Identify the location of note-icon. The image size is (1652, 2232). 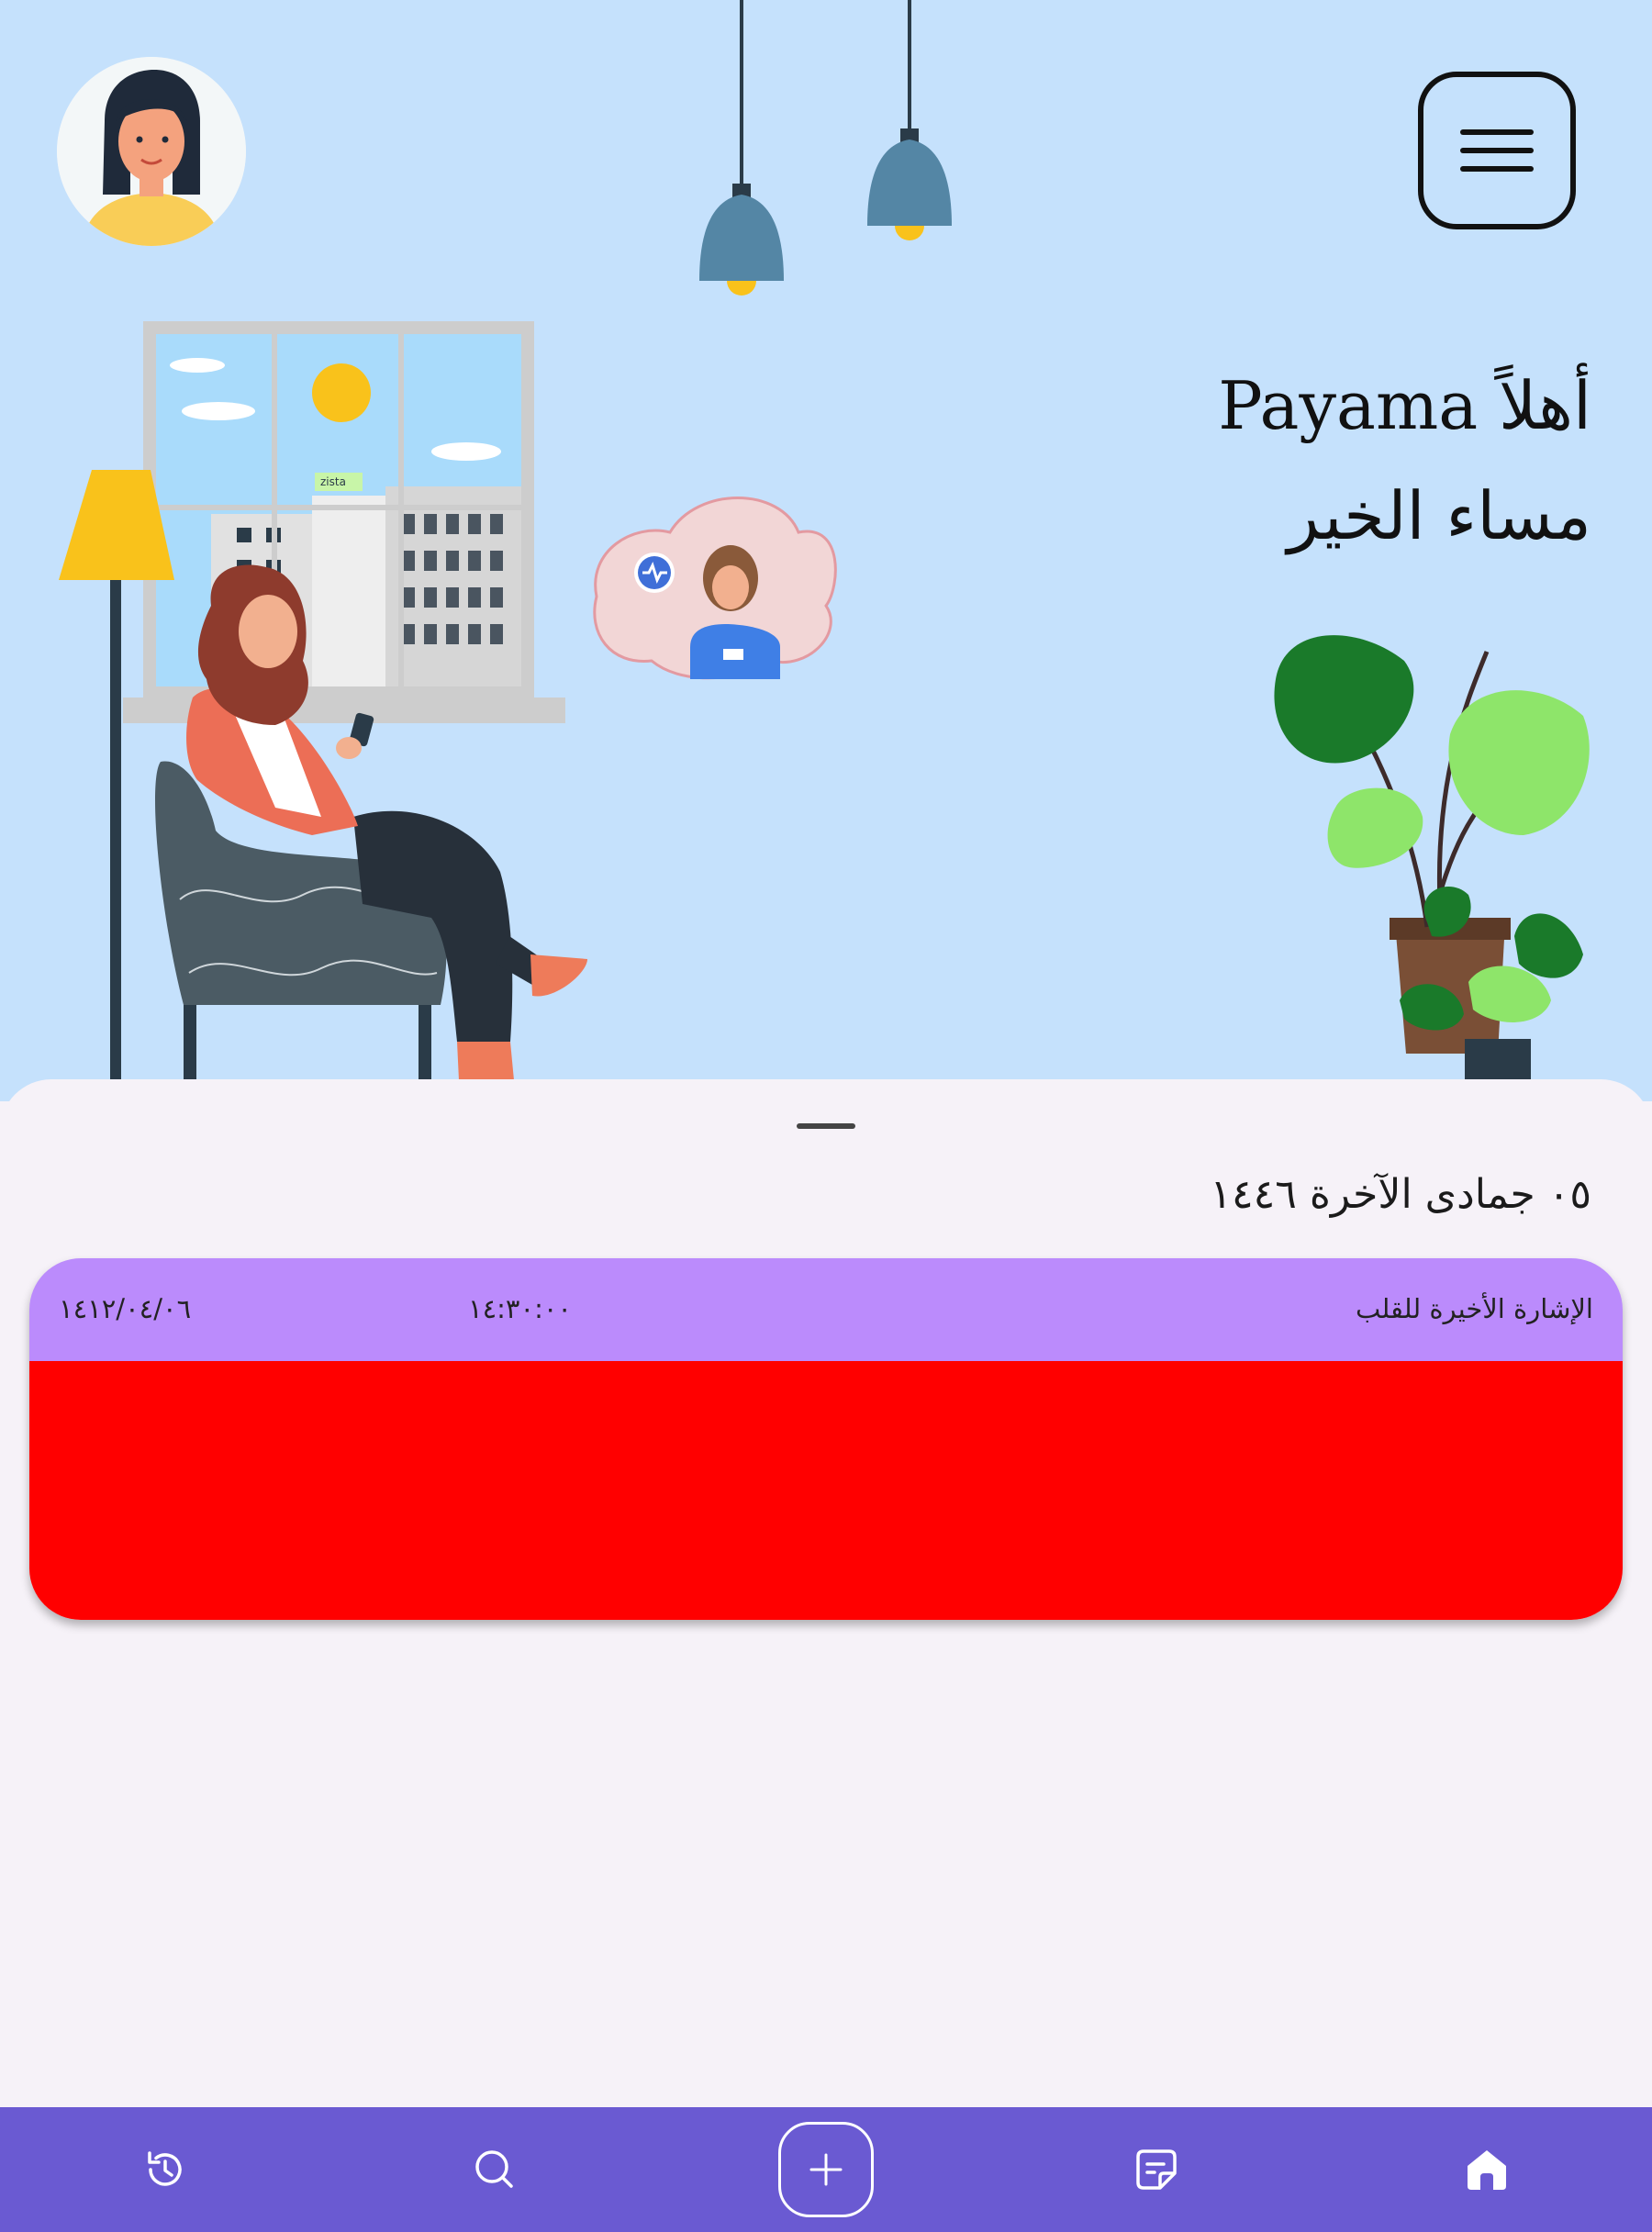
(1156, 2169).